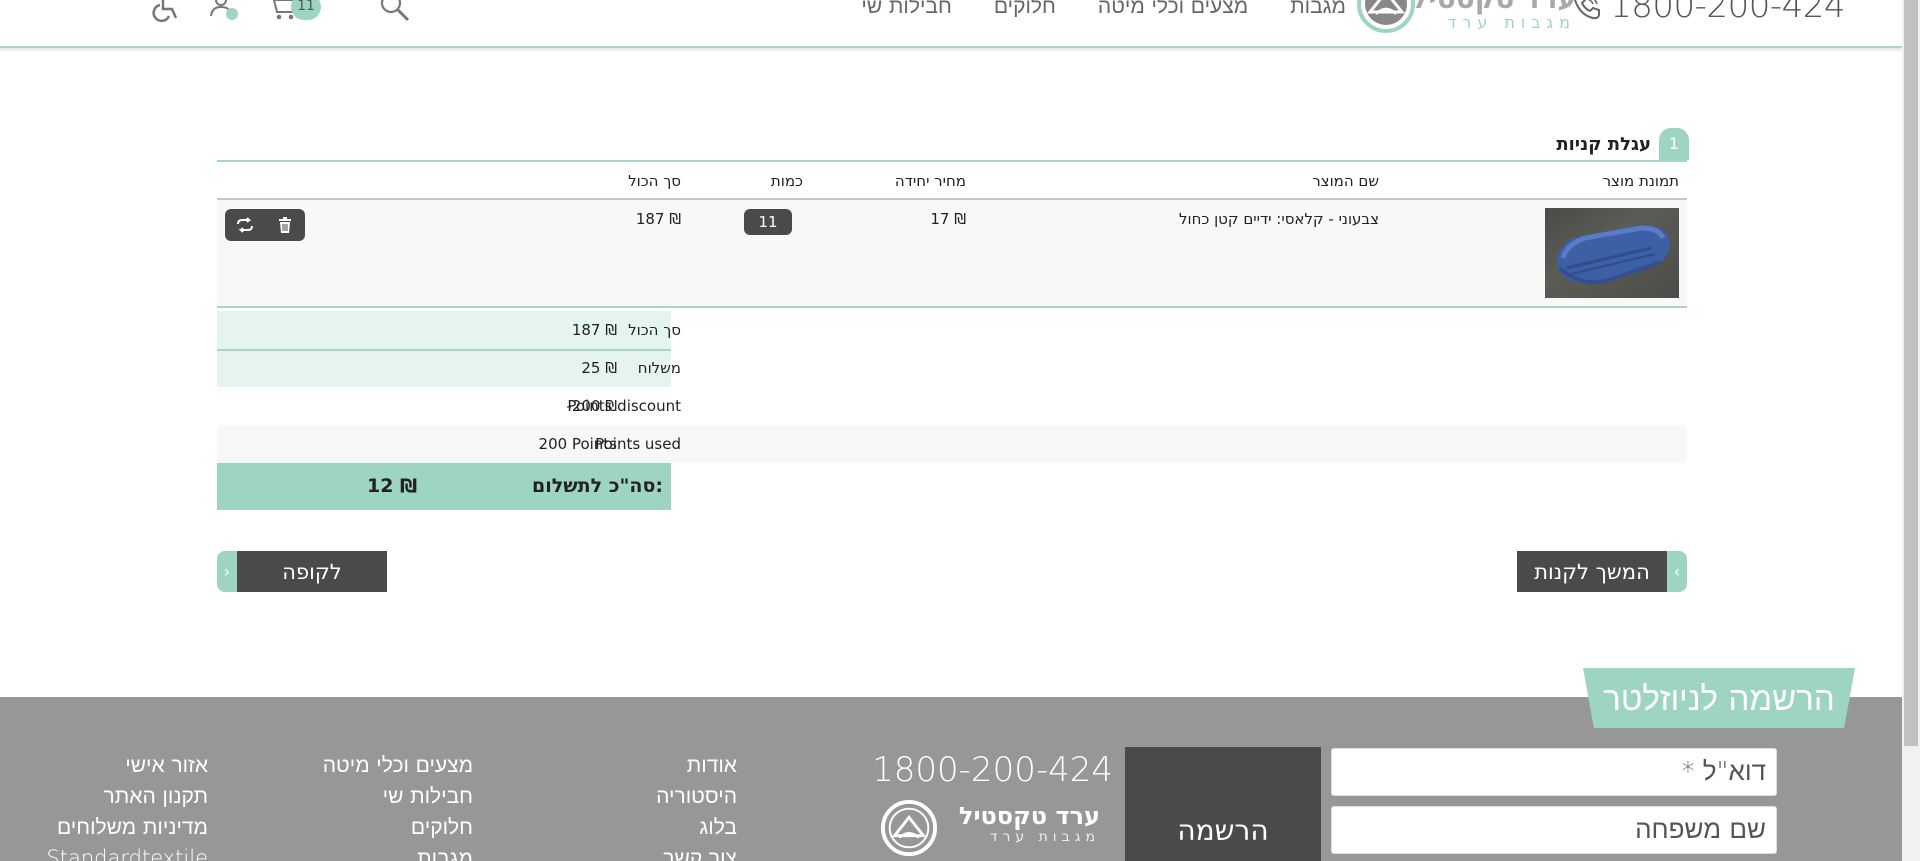  I want to click on footer-link: חלוקים, so click(398, 827).